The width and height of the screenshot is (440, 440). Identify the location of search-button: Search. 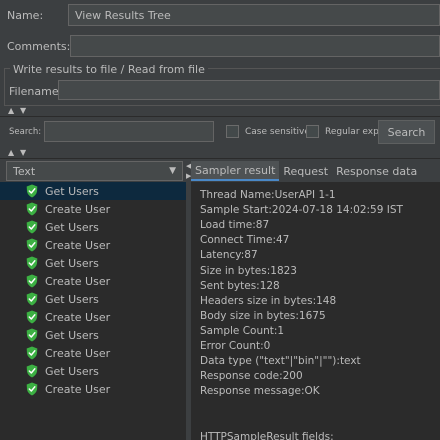
(406, 132).